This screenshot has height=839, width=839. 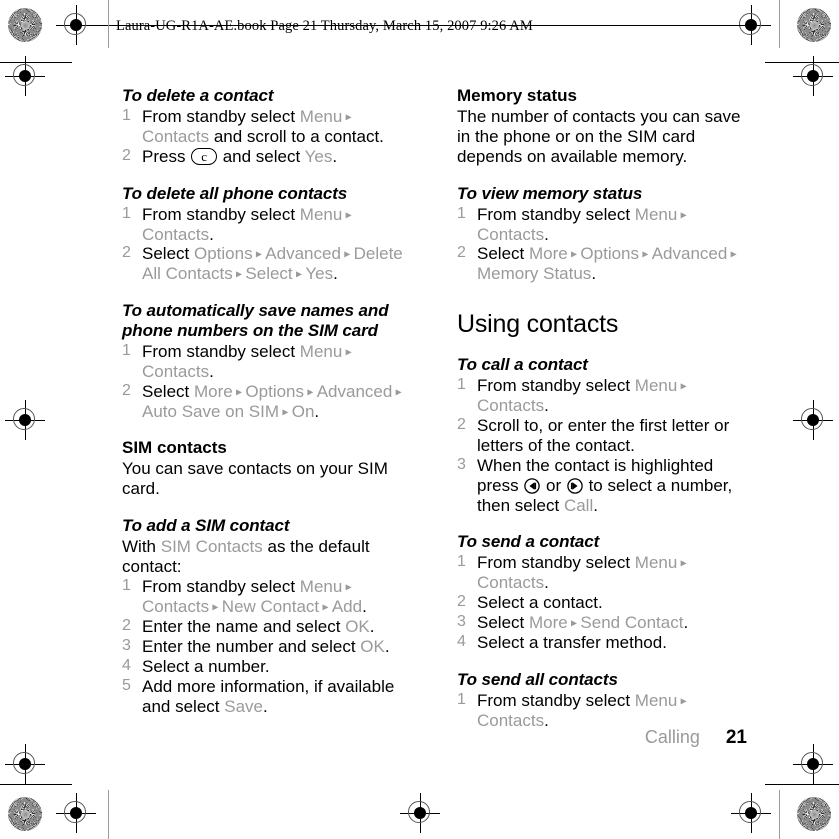 What do you see at coordinates (632, 623) in the screenshot?
I see `menu-path-token: Send Contact` at bounding box center [632, 623].